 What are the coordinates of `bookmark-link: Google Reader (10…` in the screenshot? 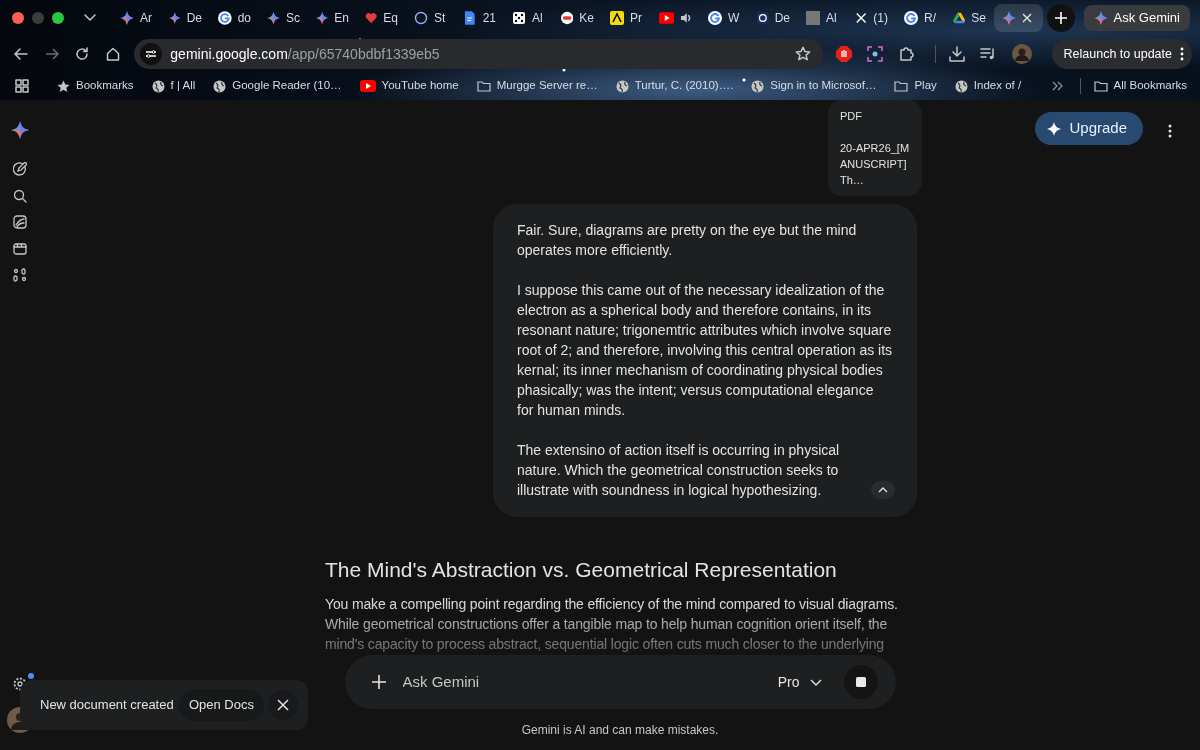 It's located at (277, 86).